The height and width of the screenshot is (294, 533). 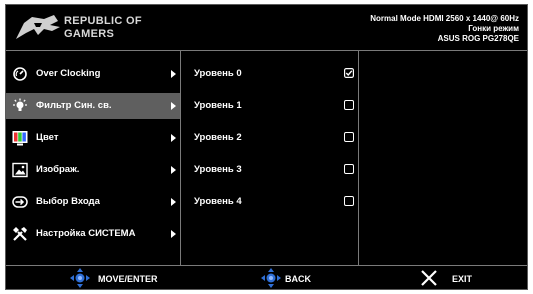 I want to click on submenu-option-level-3: Уровень 3, so click(x=269, y=169).